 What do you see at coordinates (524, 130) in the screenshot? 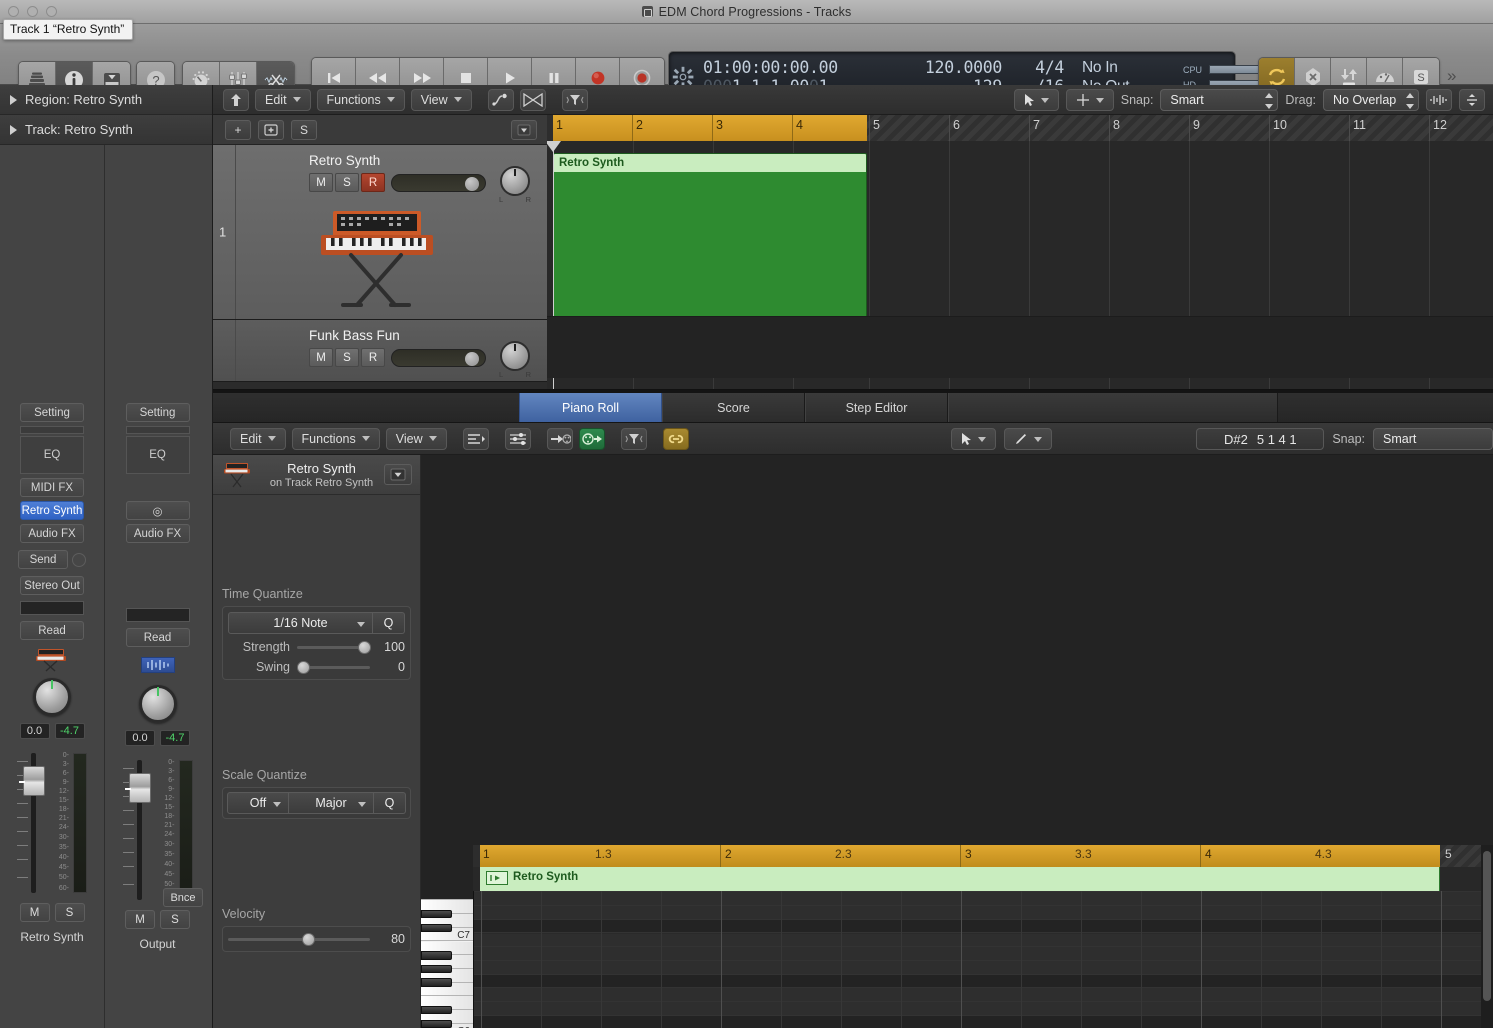
I see `track-header-config-button` at bounding box center [524, 130].